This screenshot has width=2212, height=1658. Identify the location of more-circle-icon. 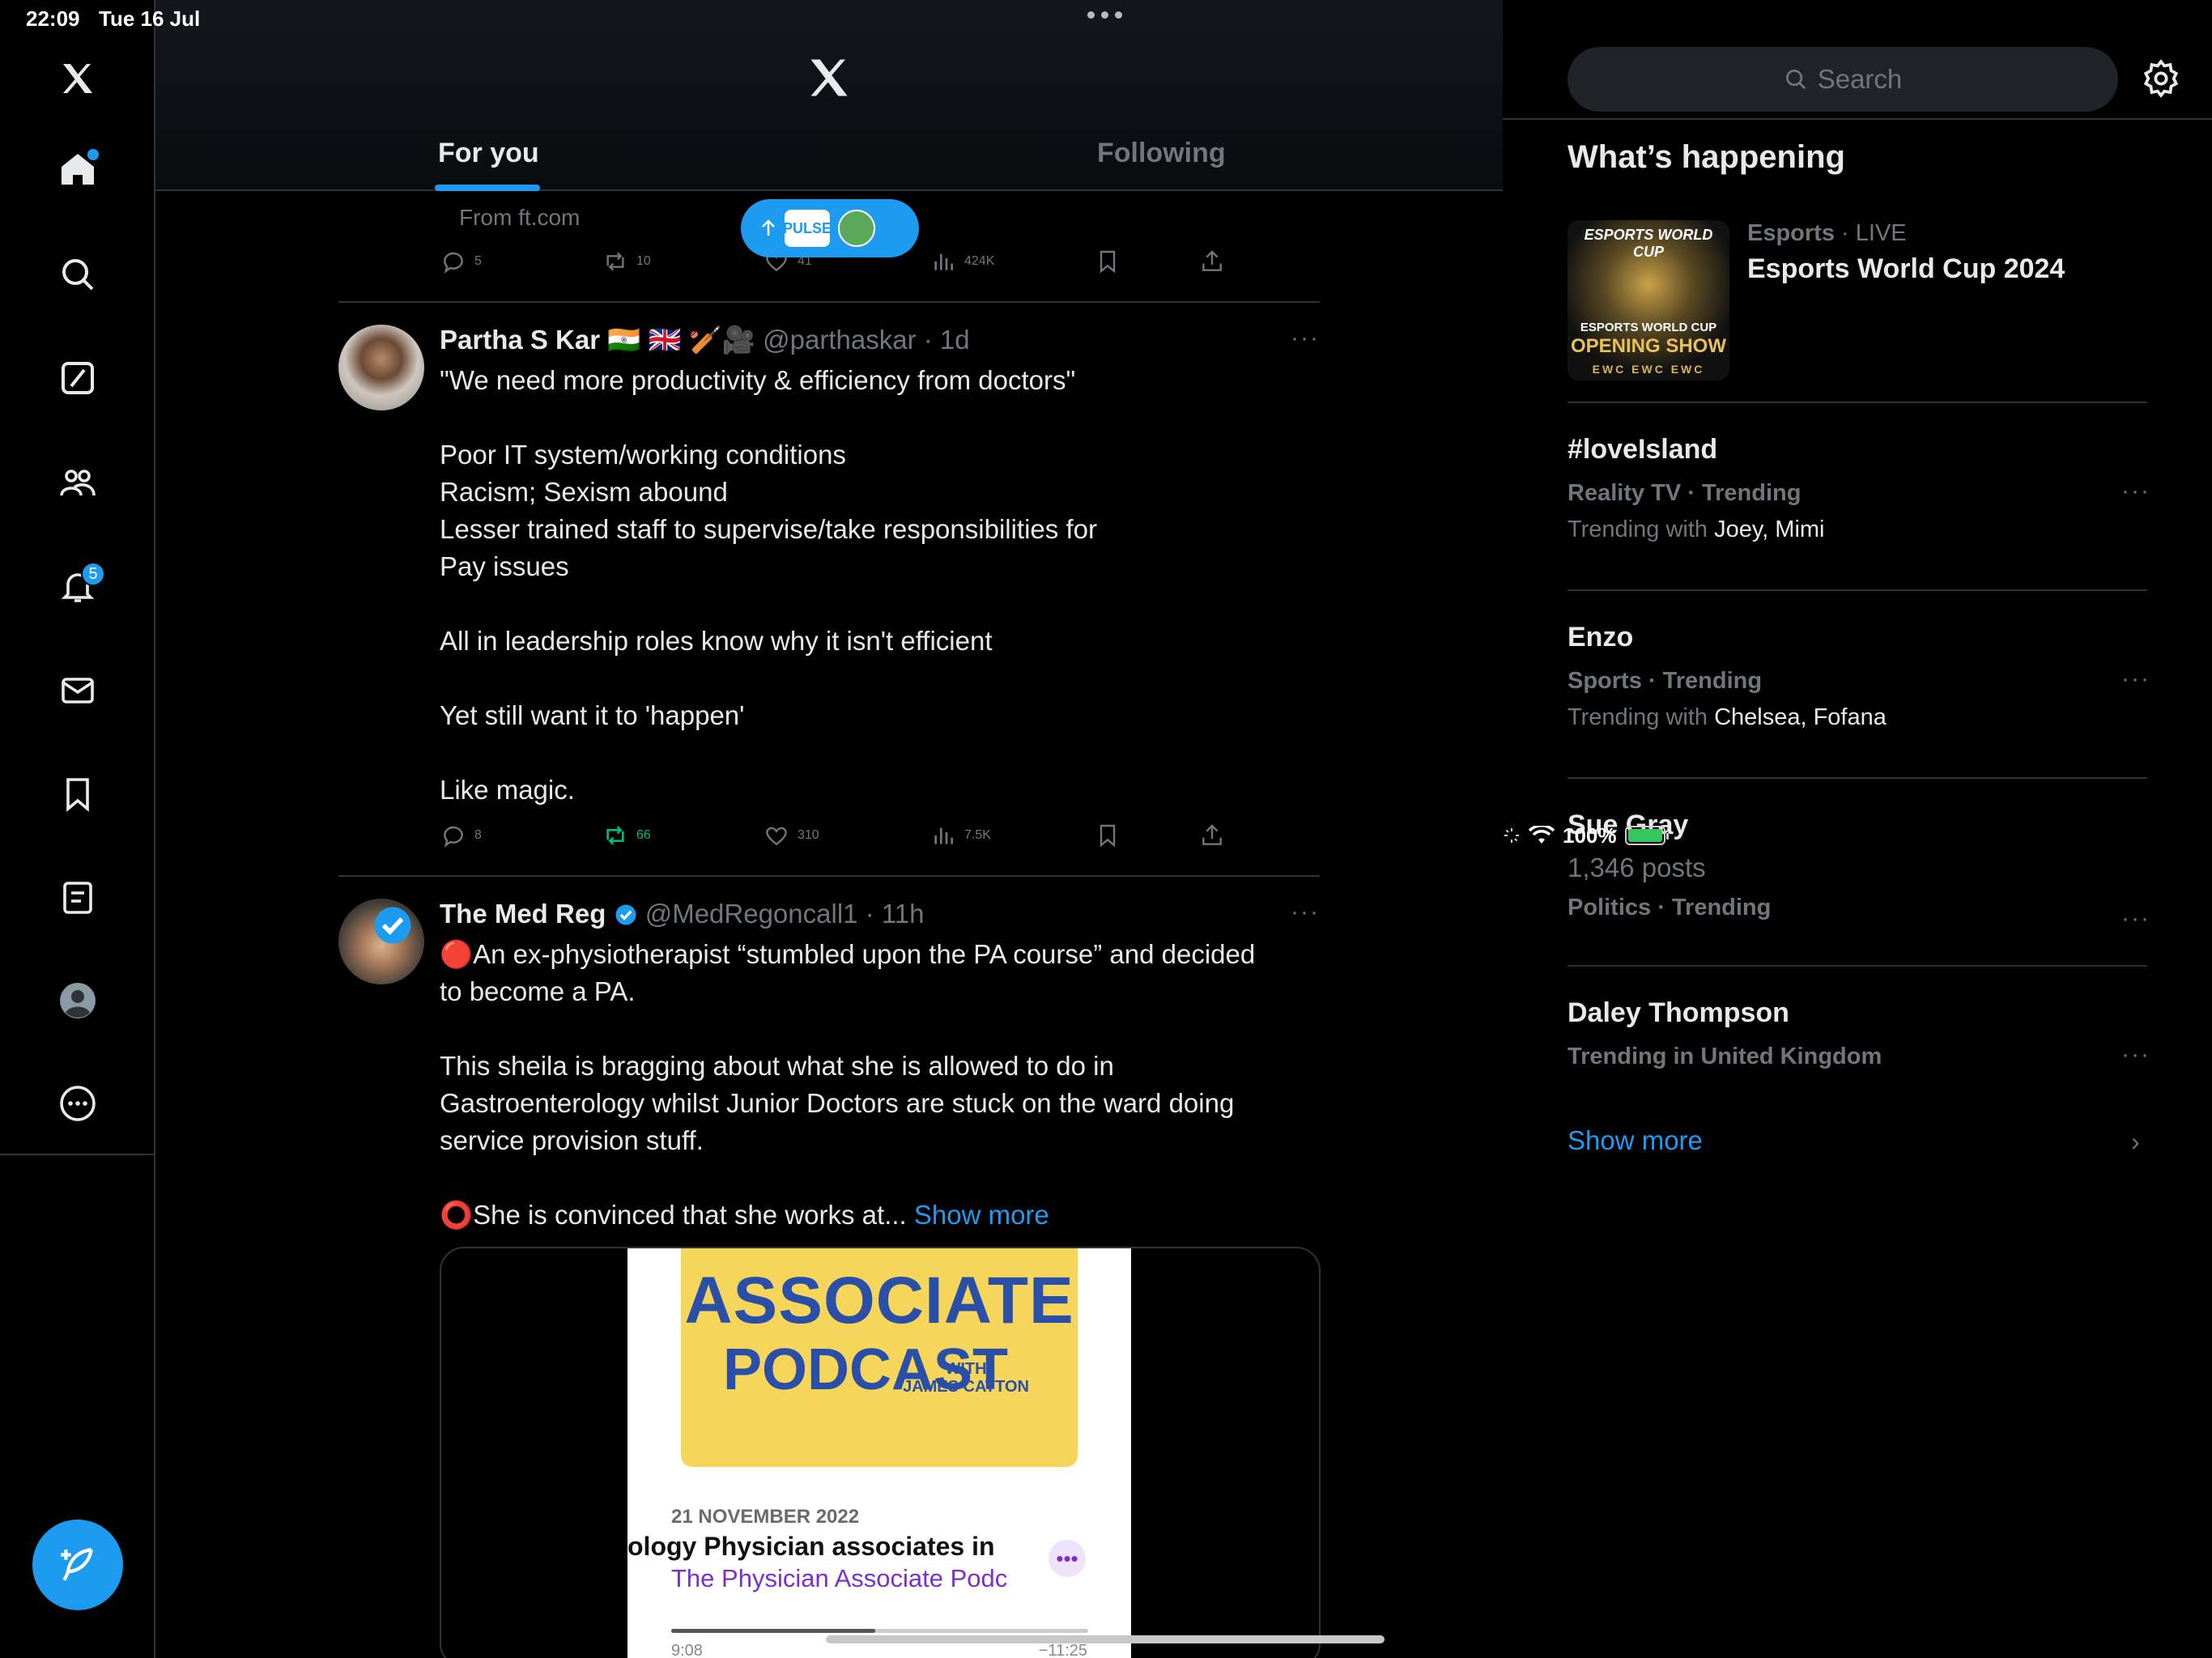
(78, 1103).